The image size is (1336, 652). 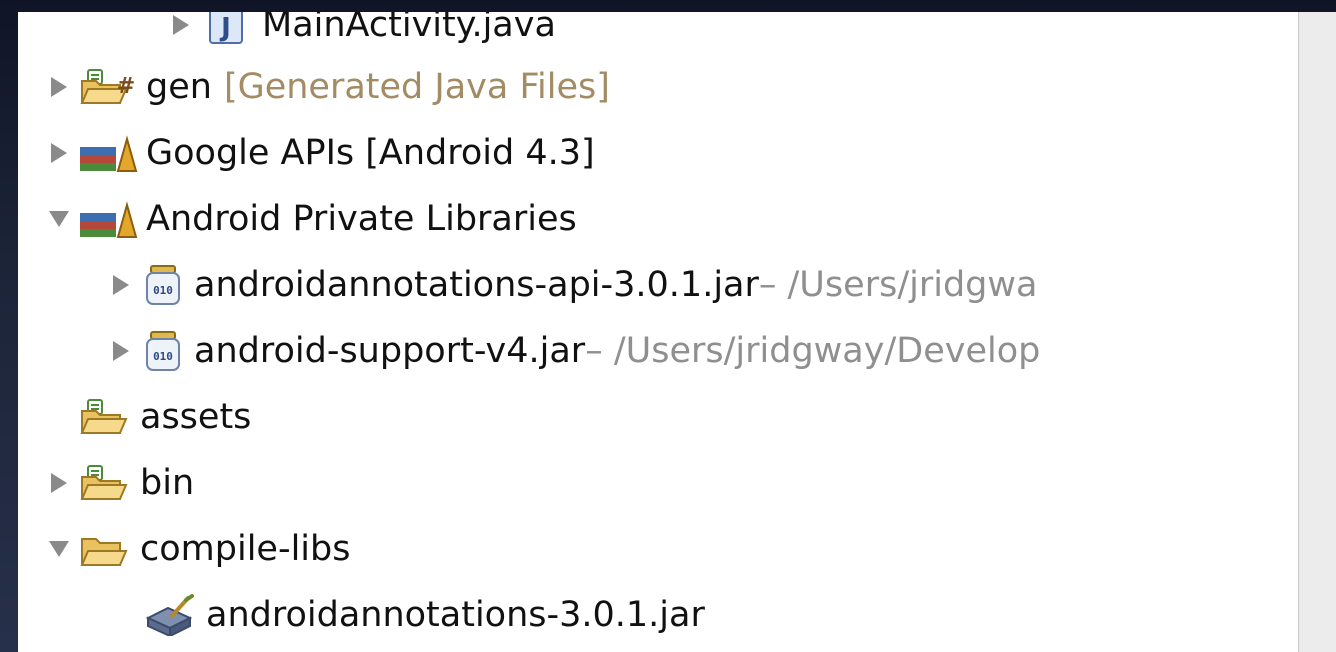 I want to click on editor-area, so click(x=1317, y=332).